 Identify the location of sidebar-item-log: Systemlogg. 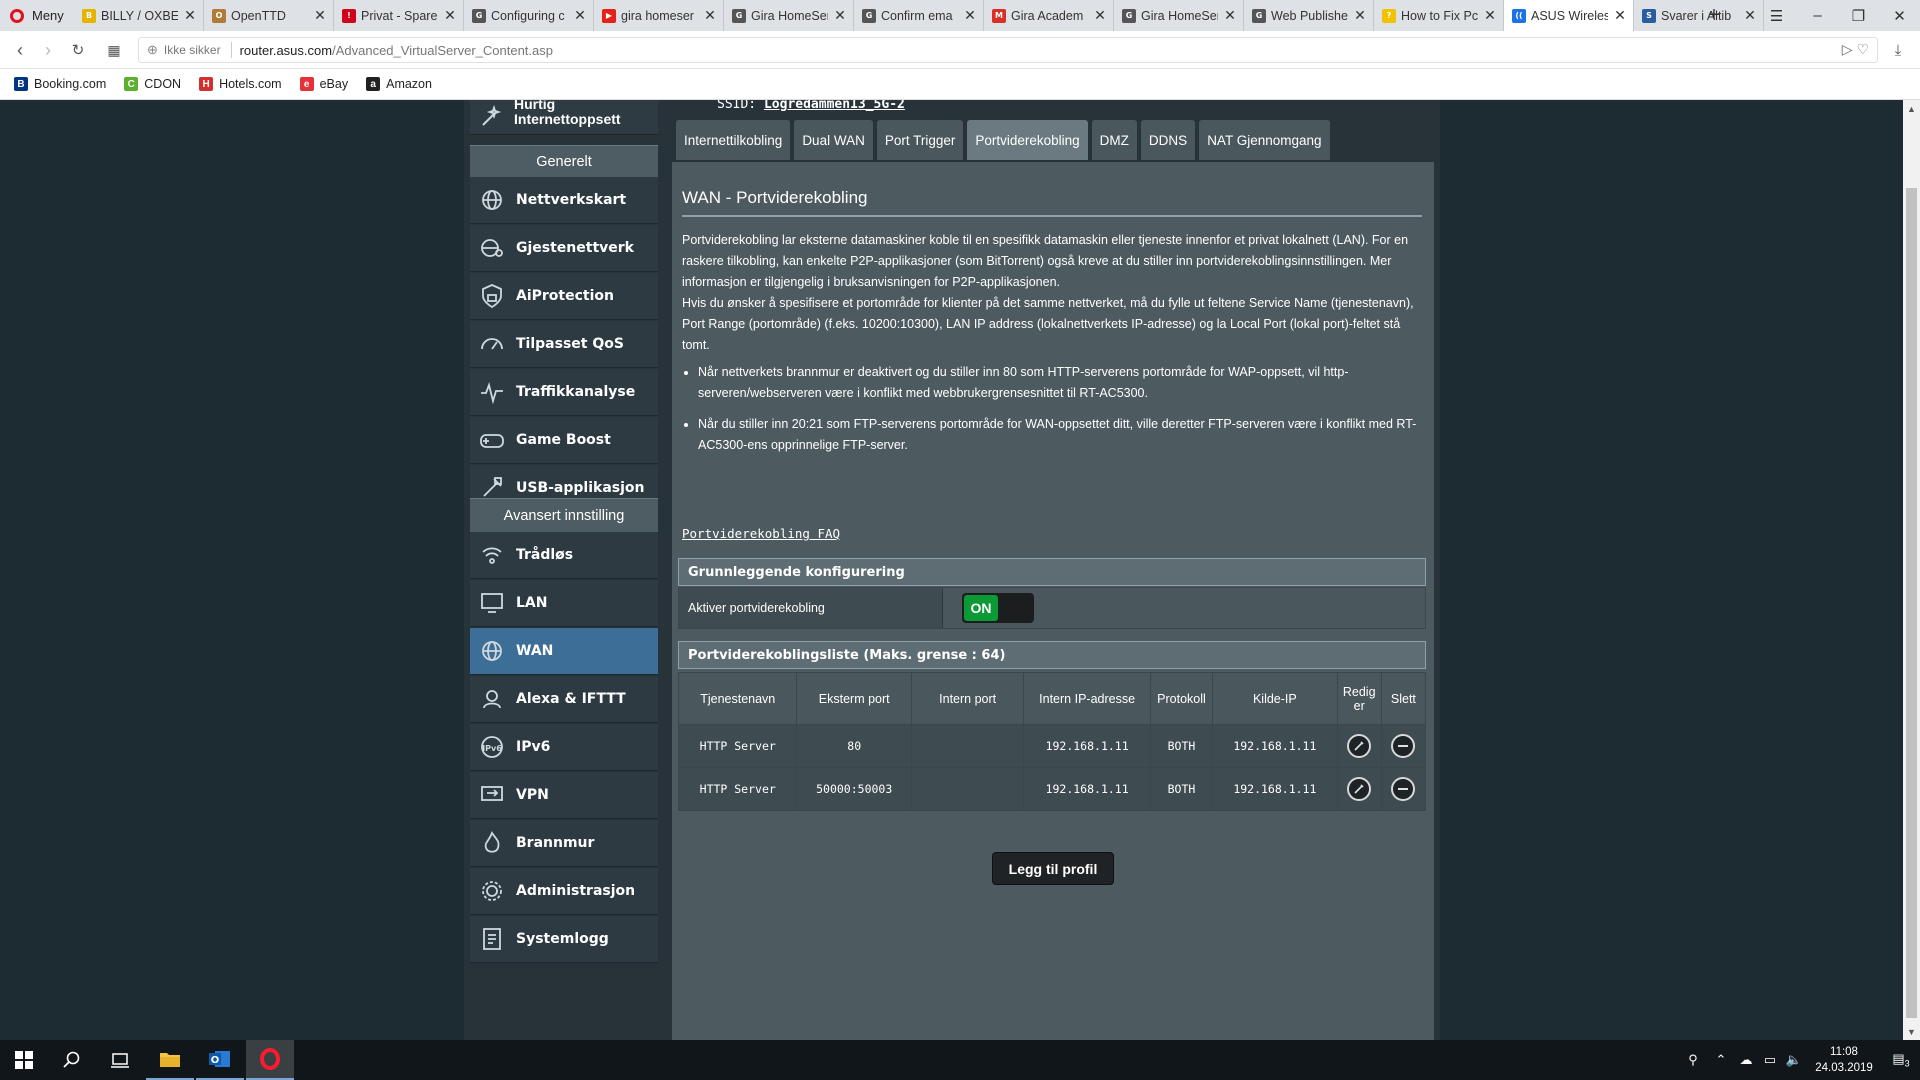
(564, 939).